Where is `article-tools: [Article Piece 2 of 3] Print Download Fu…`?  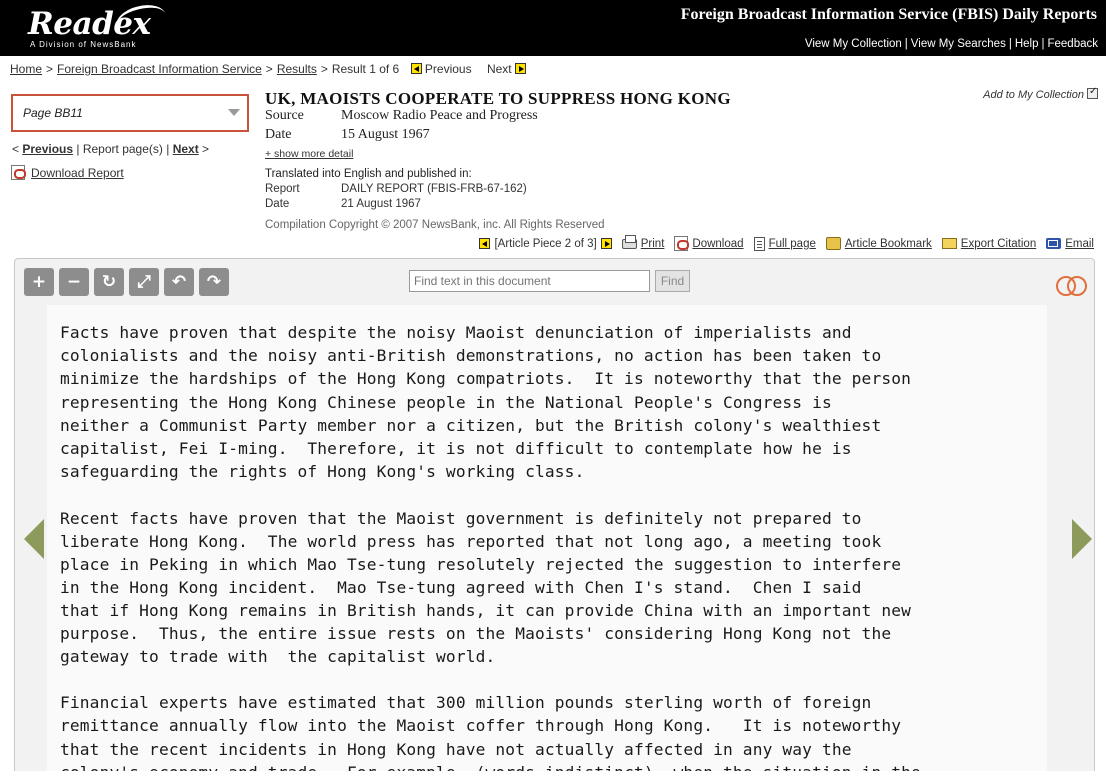
article-tools: [Article Piece 2 of 3] Print Download Fu… is located at coordinates (786, 242).